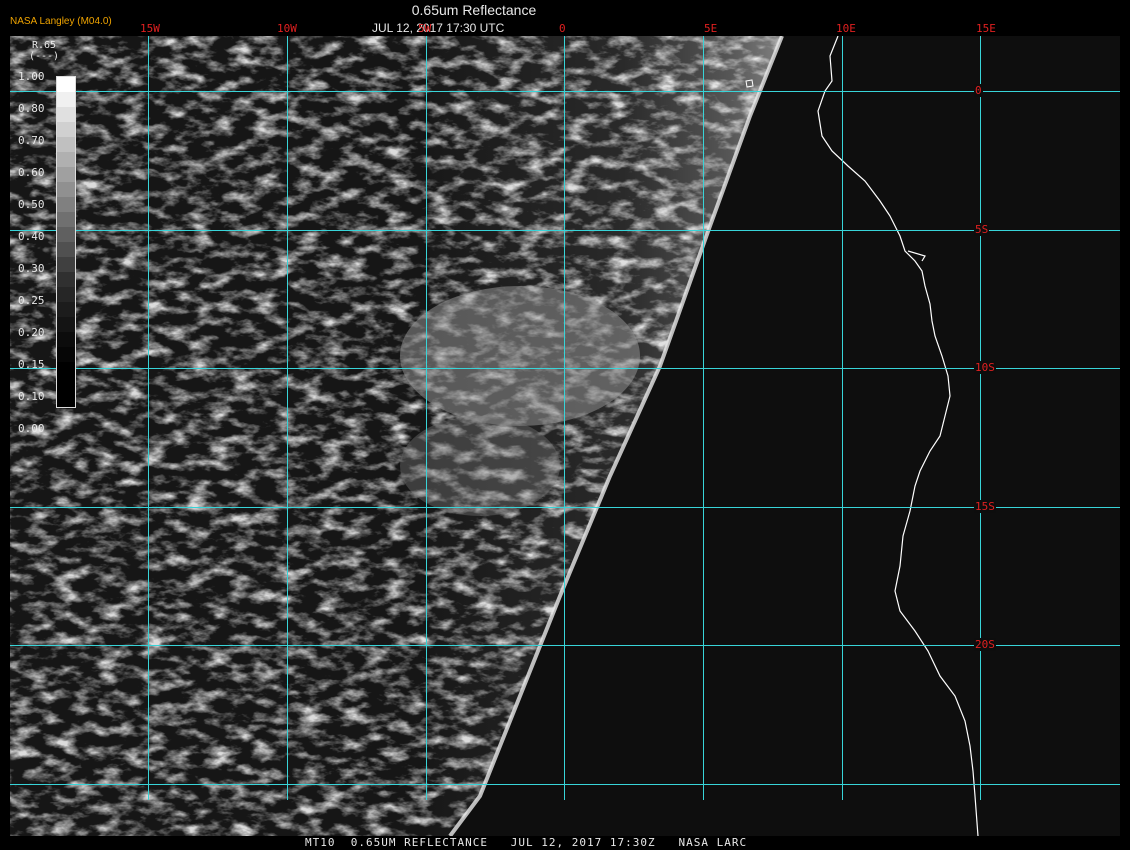  Describe the element at coordinates (31, 332) in the screenshot. I see `legend-tick: 0.20` at that location.